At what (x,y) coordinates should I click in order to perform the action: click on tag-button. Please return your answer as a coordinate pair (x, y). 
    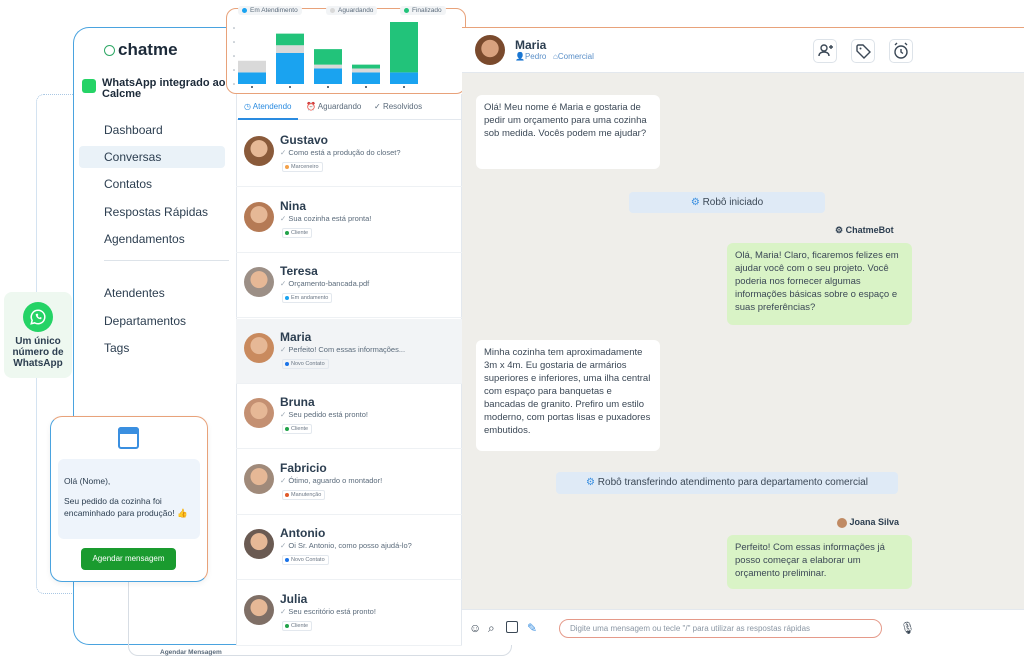
    Looking at the image, I should click on (863, 51).